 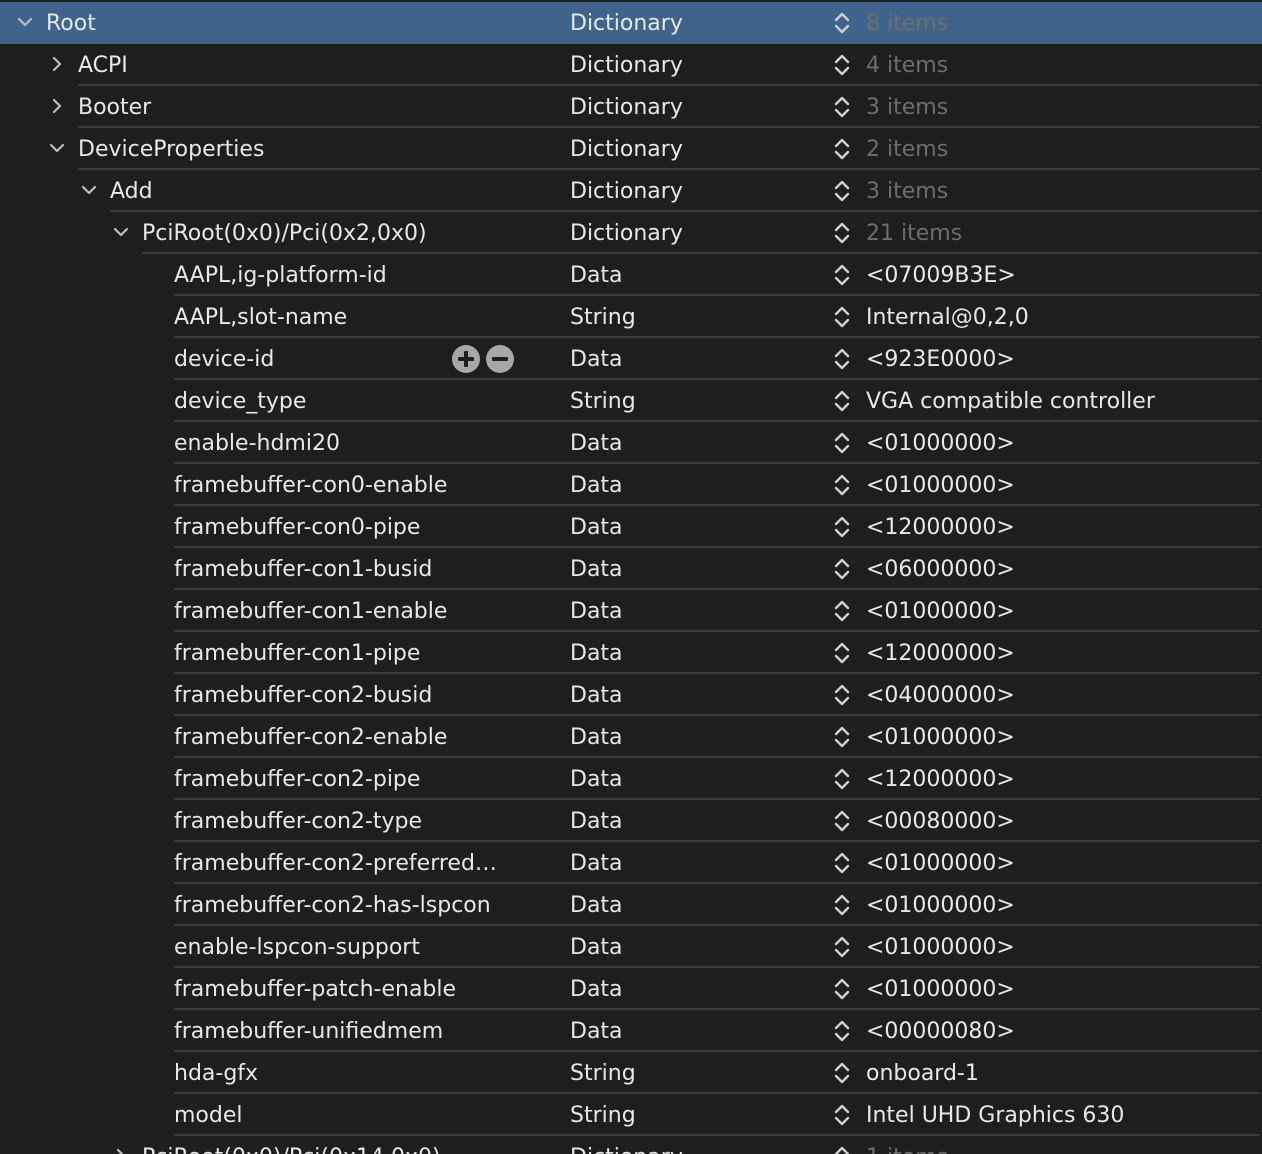 What do you see at coordinates (114, 107) in the screenshot?
I see `row-key: Booter` at bounding box center [114, 107].